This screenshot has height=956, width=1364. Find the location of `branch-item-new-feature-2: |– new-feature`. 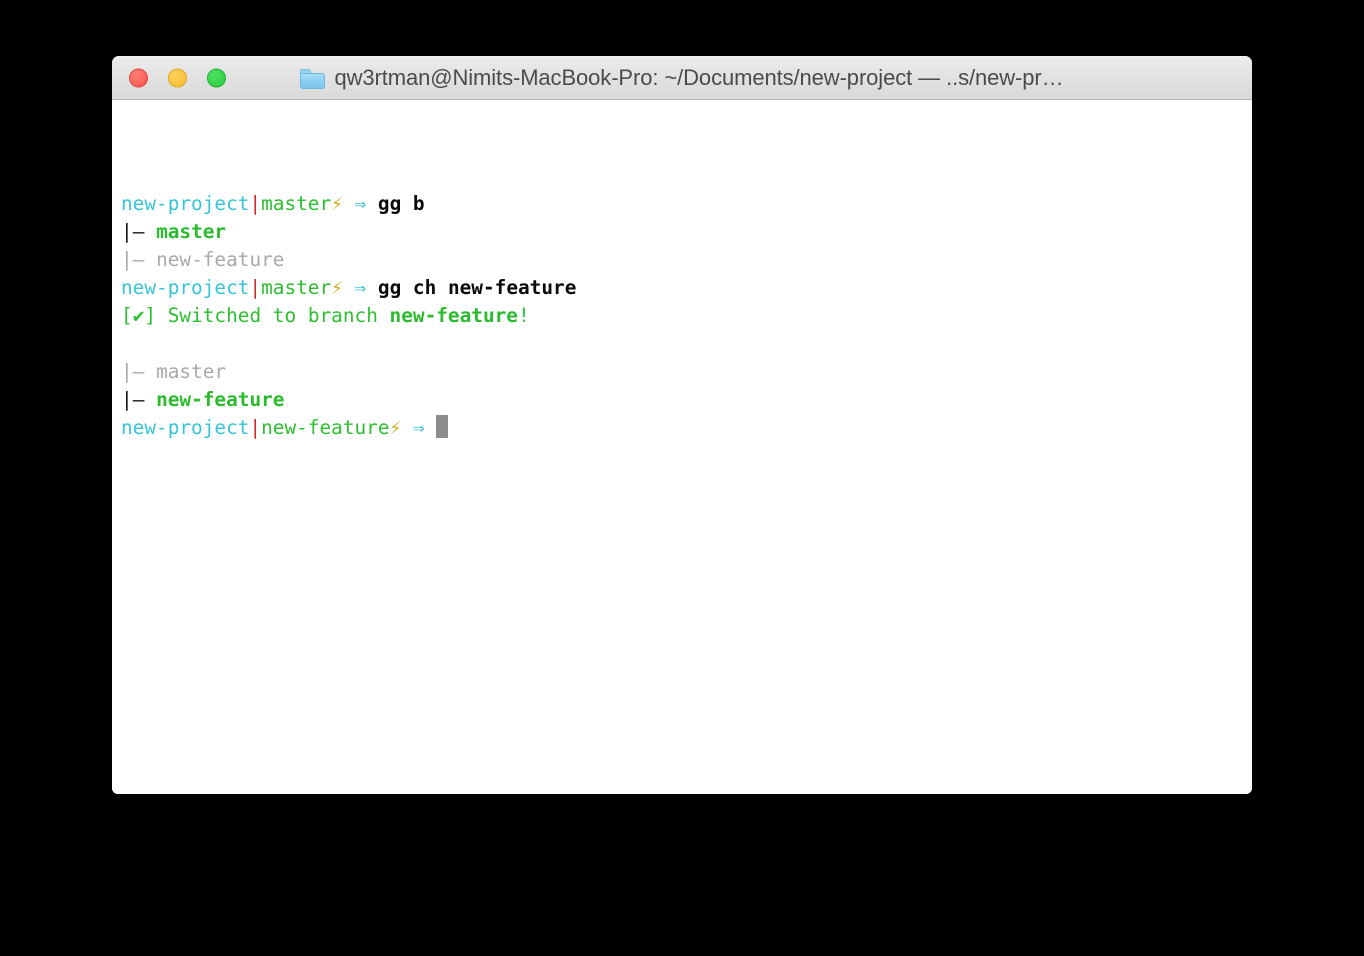

branch-item-new-feature-2: |– new-feature is located at coordinates (686, 400).